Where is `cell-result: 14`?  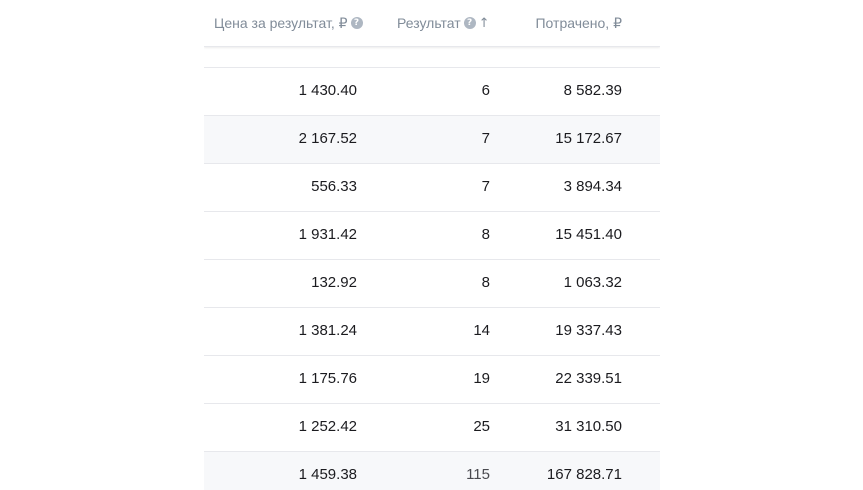 cell-result: 14 is located at coordinates (481, 330).